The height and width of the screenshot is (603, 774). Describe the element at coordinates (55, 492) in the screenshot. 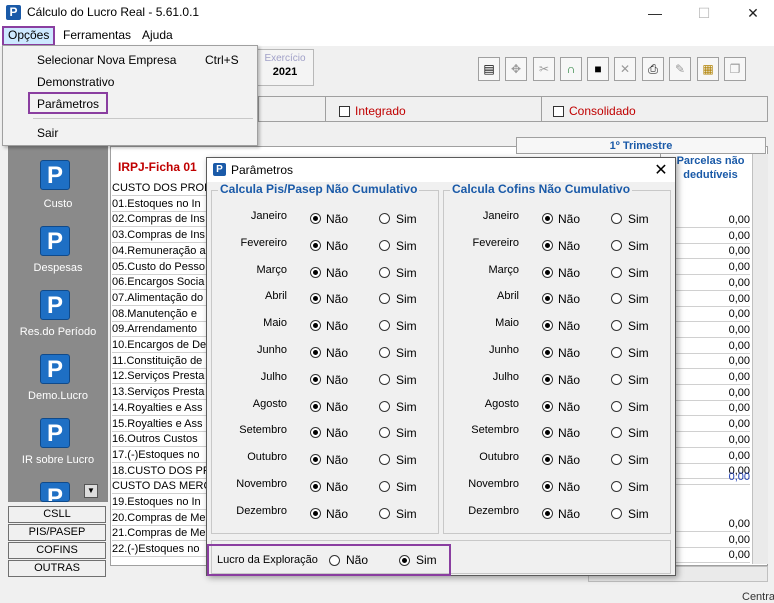

I see `more-icon: P` at that location.